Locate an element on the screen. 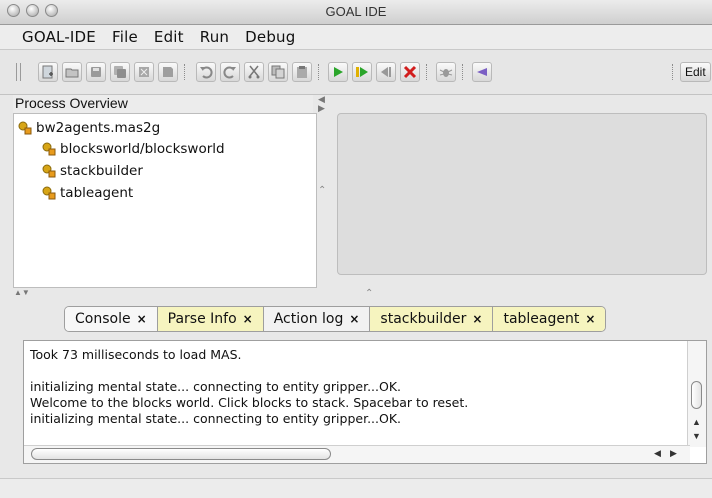 The image size is (712, 498). tree-node-label: blocksworld/blocksworld is located at coordinates (142, 149).